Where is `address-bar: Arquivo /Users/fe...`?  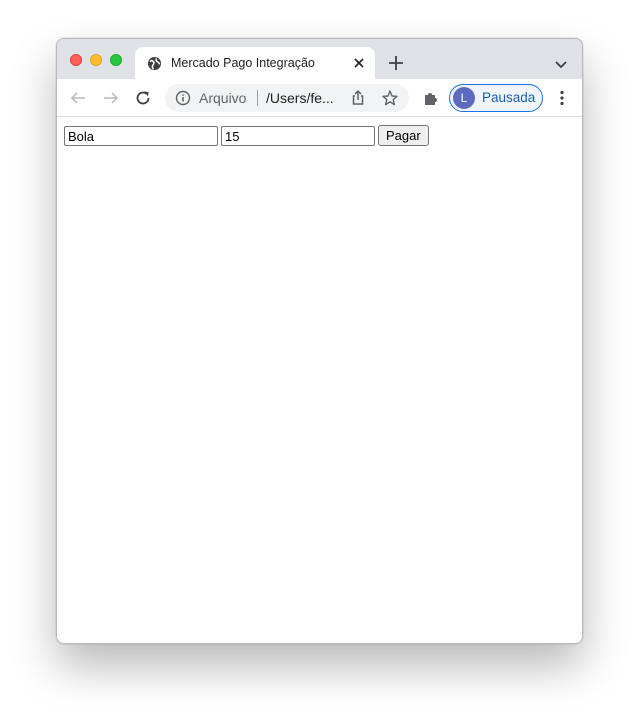
address-bar: Arquivo /Users/fe... is located at coordinates (287, 98).